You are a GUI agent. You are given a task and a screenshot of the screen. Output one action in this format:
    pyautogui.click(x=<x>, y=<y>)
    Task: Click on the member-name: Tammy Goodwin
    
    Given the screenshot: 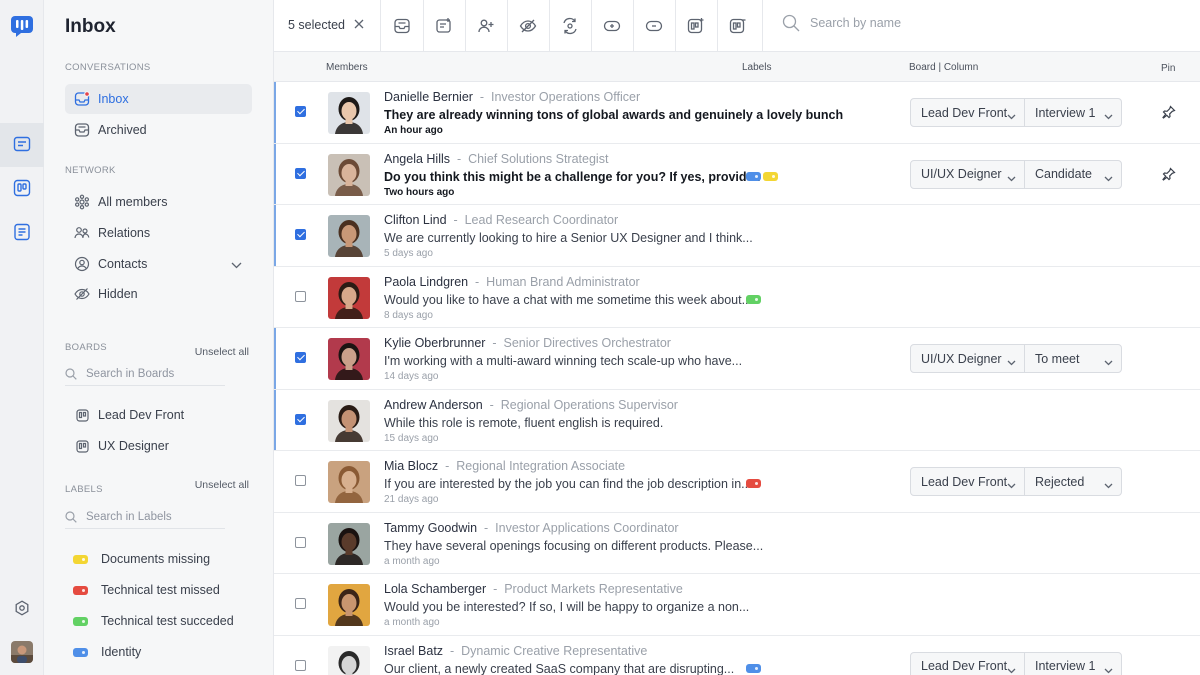 What is the action you would take?
    pyautogui.click(x=430, y=528)
    